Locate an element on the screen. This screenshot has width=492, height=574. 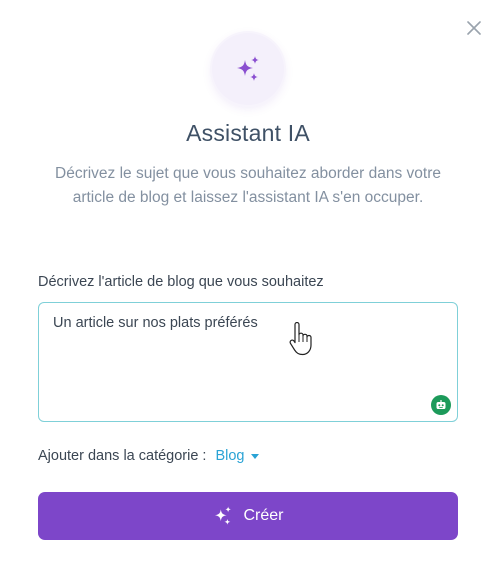
category-value: Blog is located at coordinates (230, 456).